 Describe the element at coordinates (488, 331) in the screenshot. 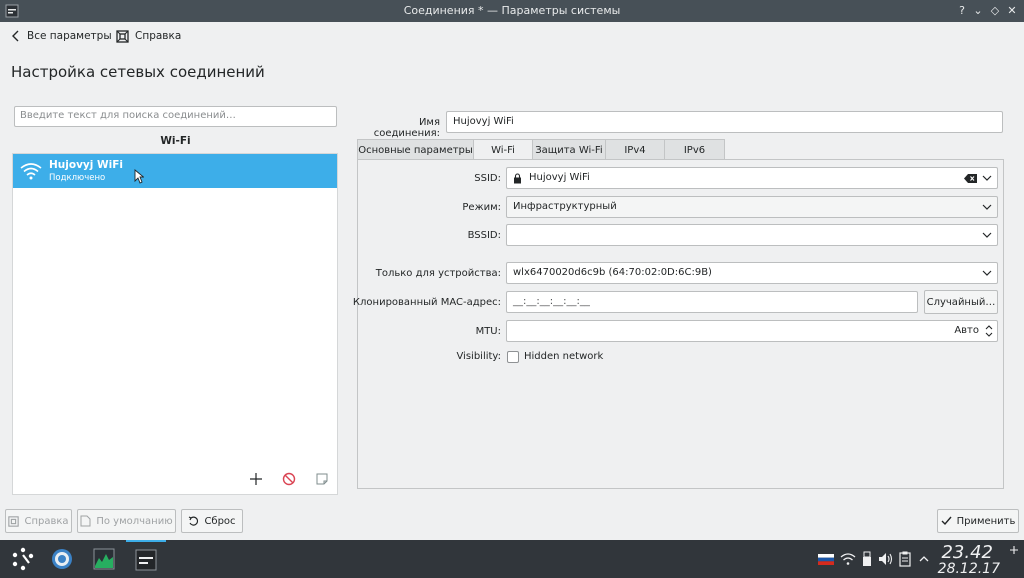

I see `mtu-label: MTU:` at that location.